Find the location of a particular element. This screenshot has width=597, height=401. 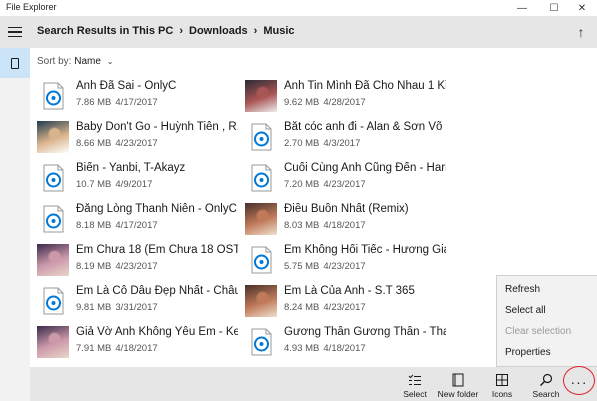

menu-item-properties: Properties is located at coordinates (528, 352).